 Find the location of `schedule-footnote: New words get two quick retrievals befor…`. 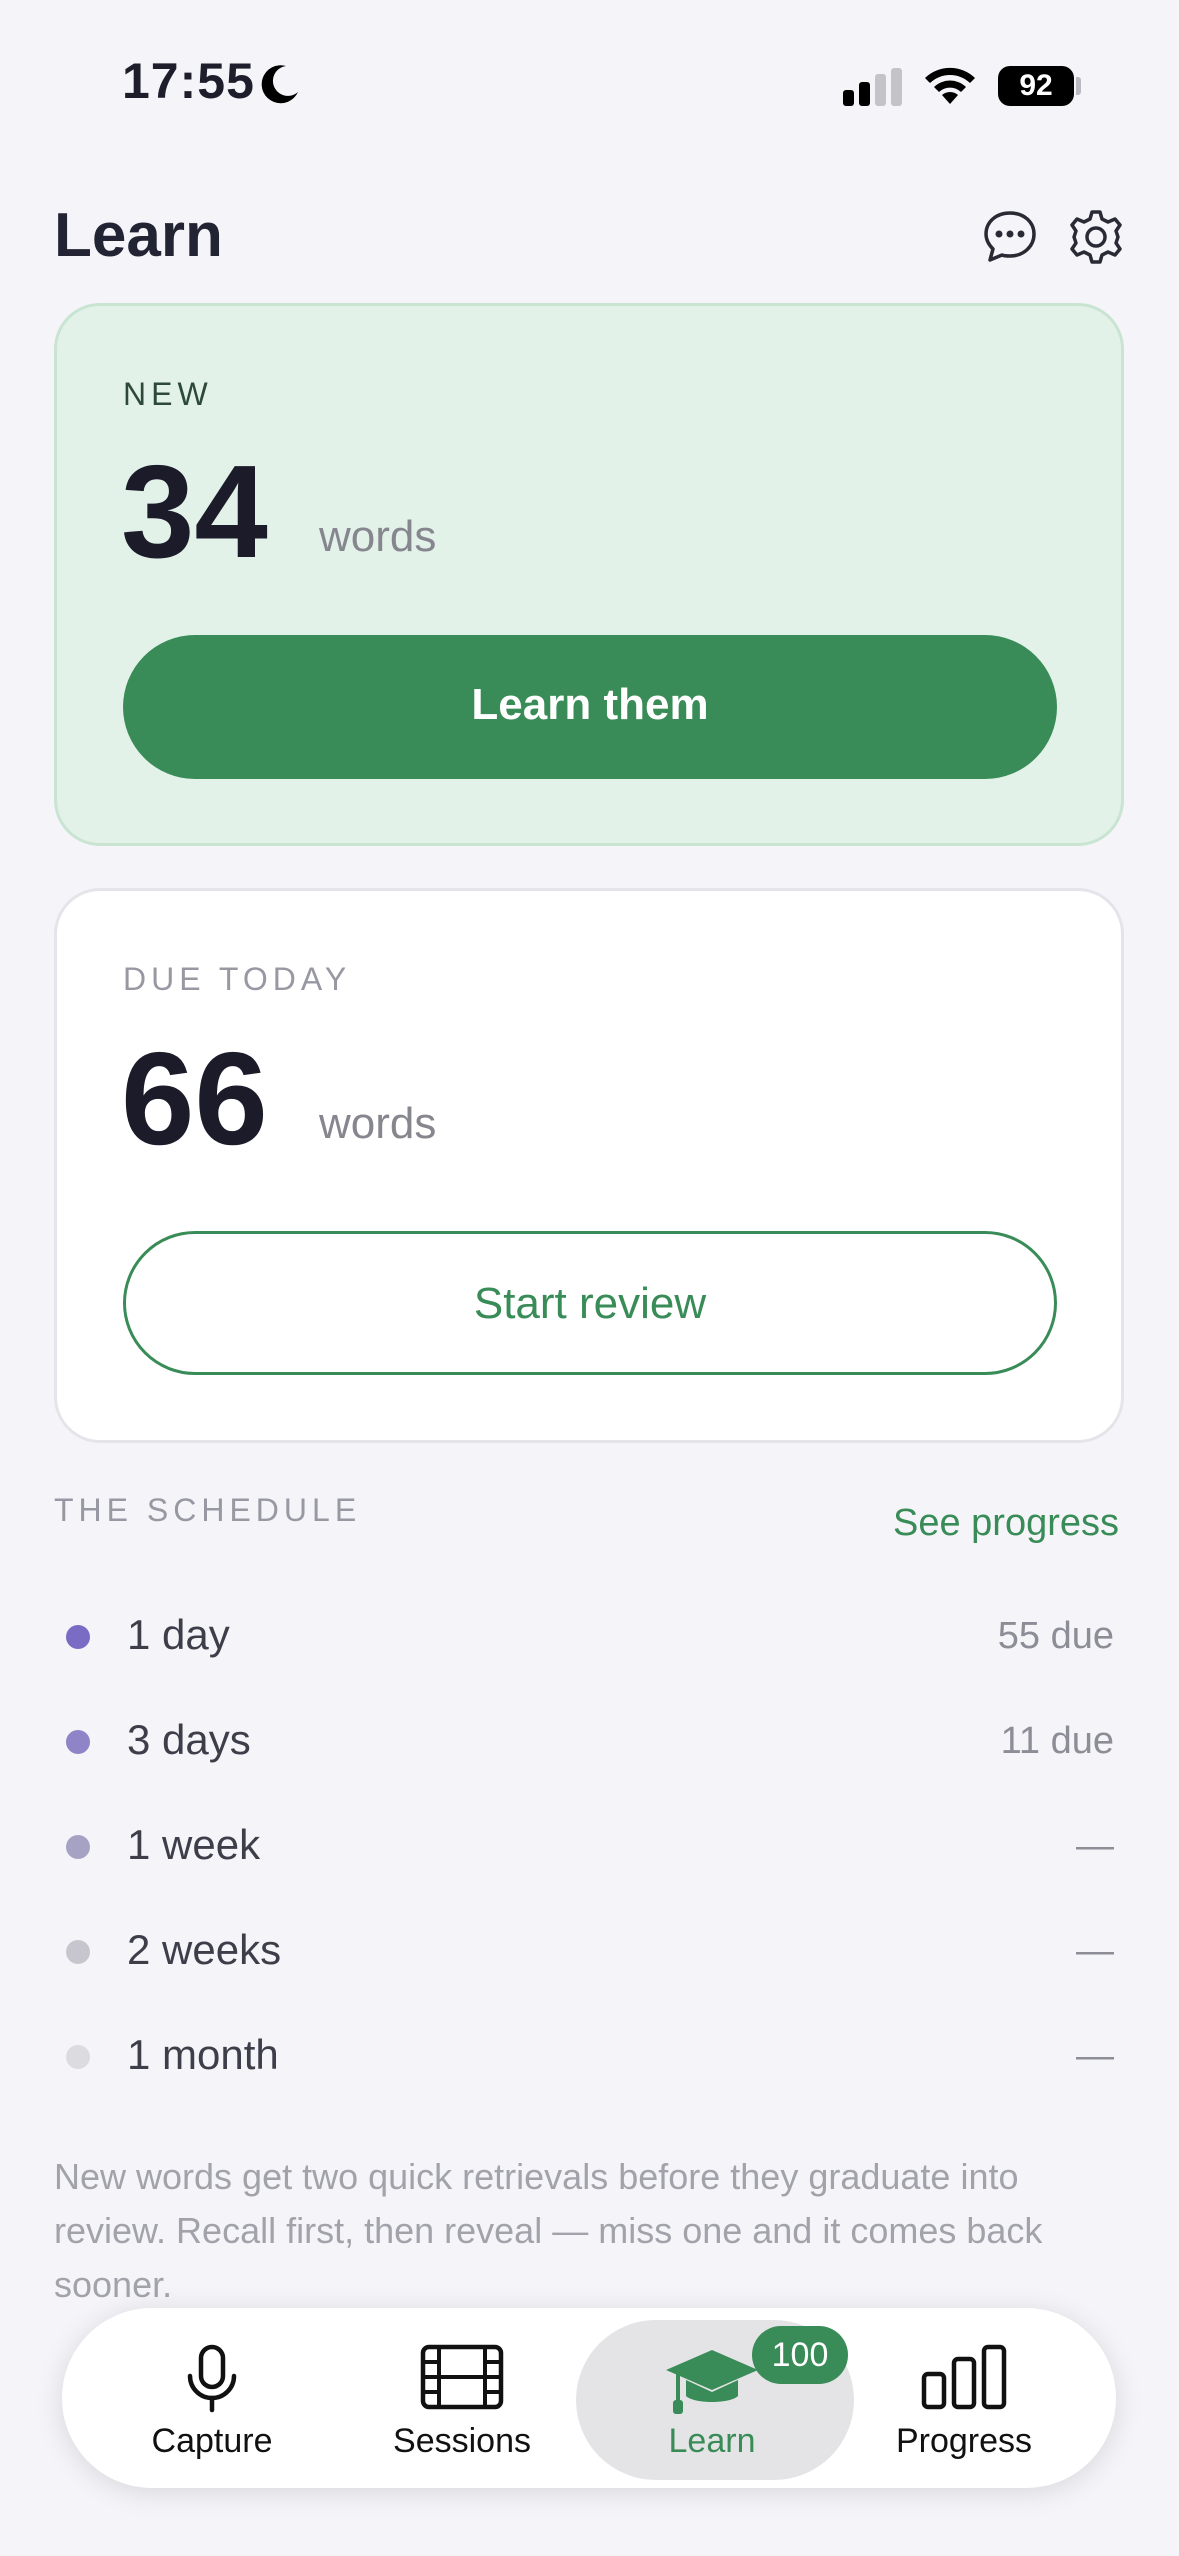

schedule-footnote: New words get two quick retrievals befor… is located at coordinates (548, 2230).